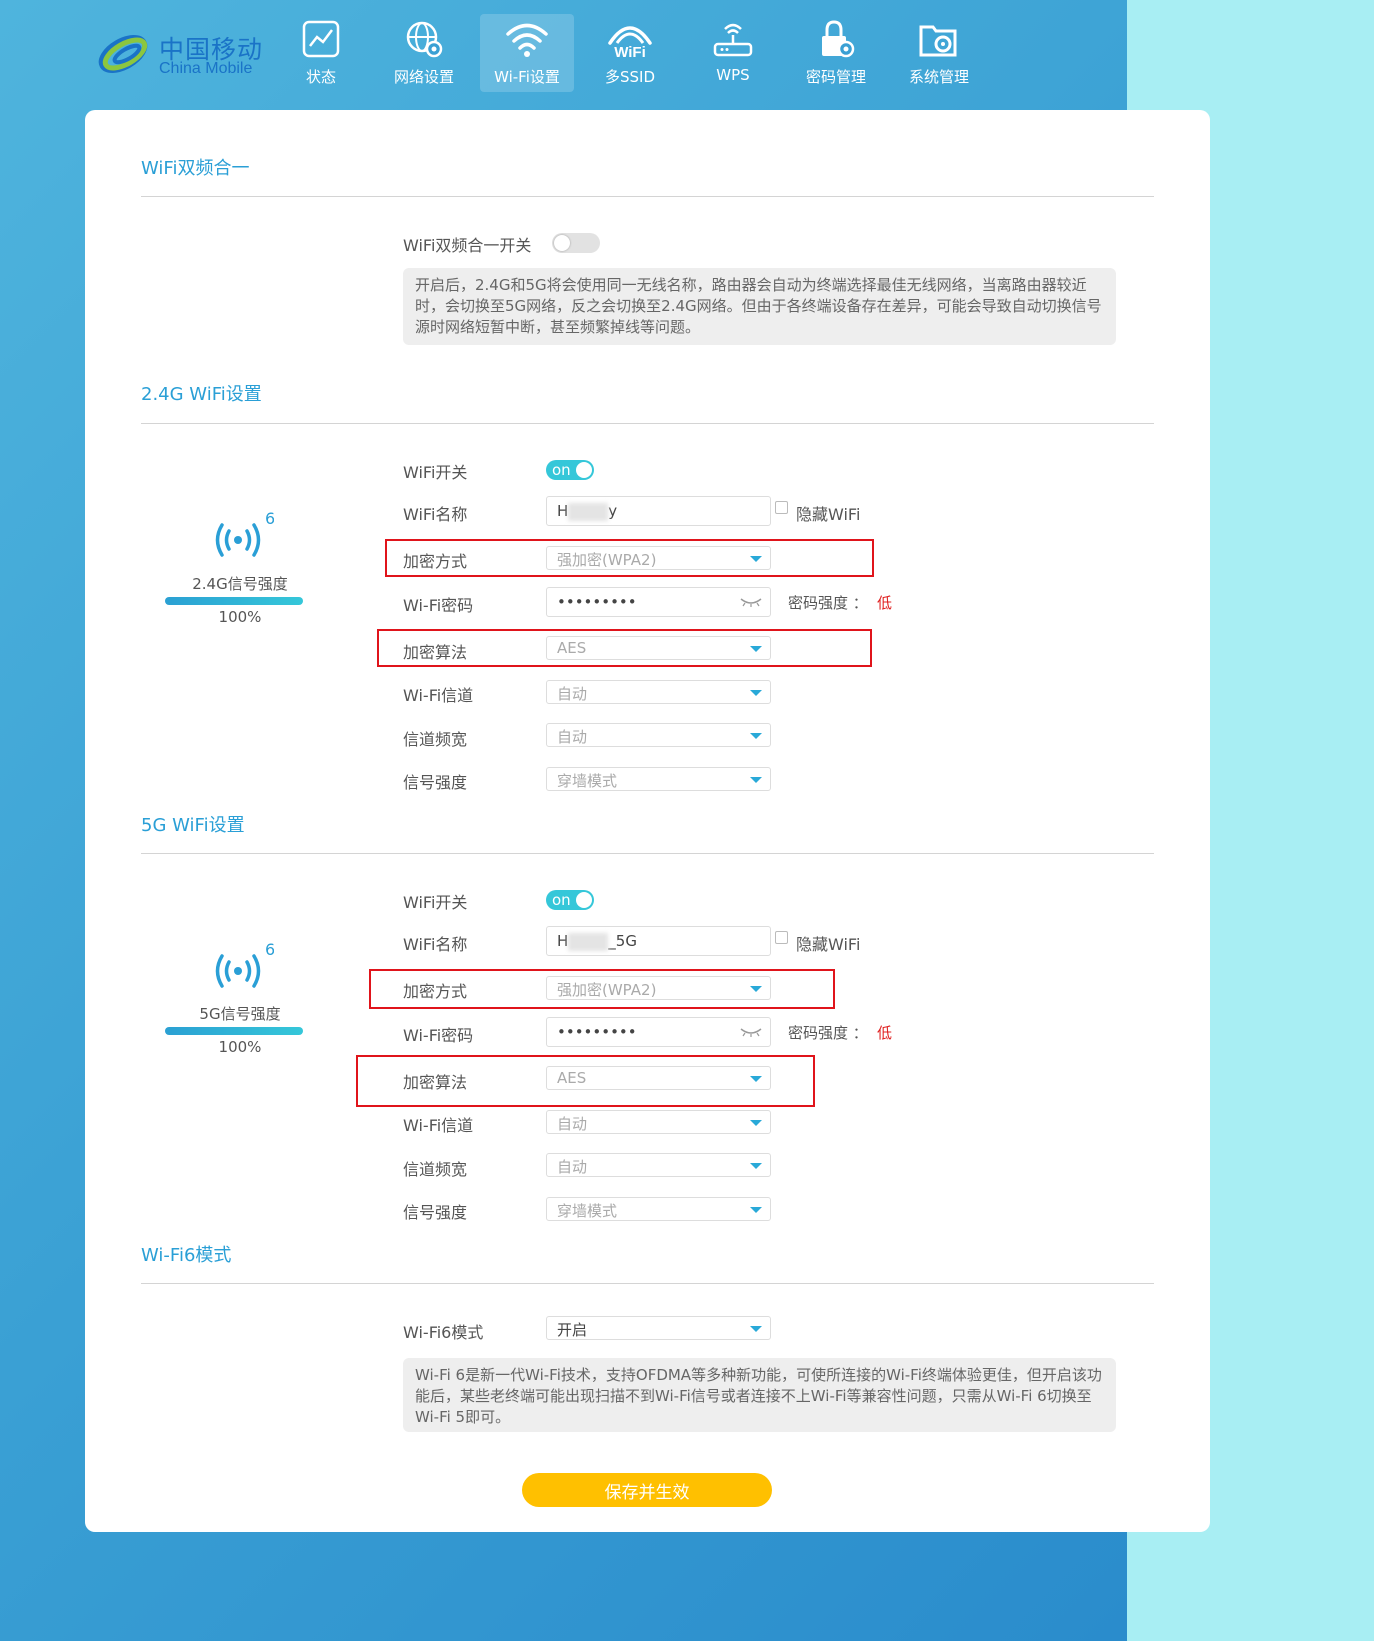  I want to click on wifi24-signal-bar, so click(234, 601).